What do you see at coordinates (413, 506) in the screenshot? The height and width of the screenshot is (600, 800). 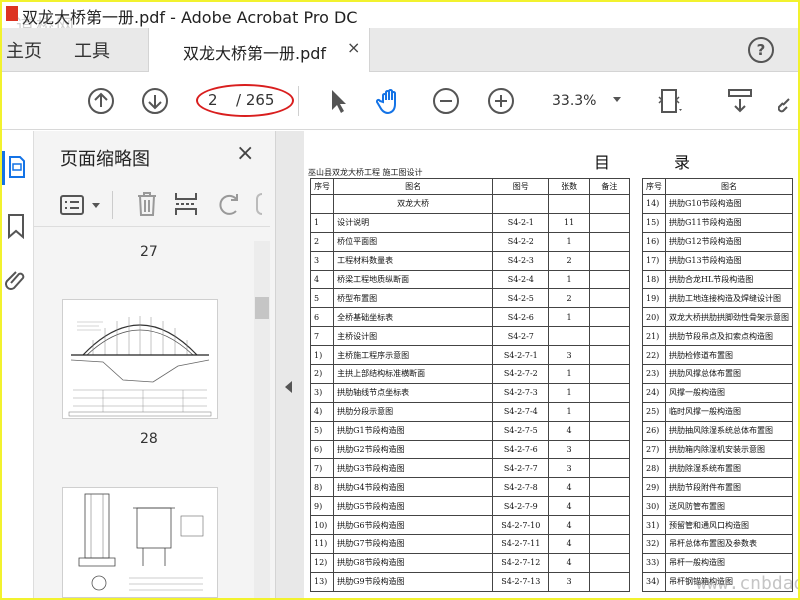 I see `drawing-name: 拱肋G5节段构造图` at bounding box center [413, 506].